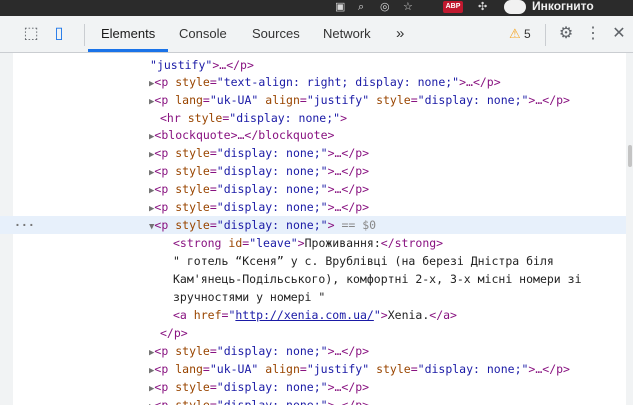 Image resolution: width=633 pixels, height=405 pixels. What do you see at coordinates (359, 225) in the screenshot?
I see `selected-node-marker: == $0` at bounding box center [359, 225].